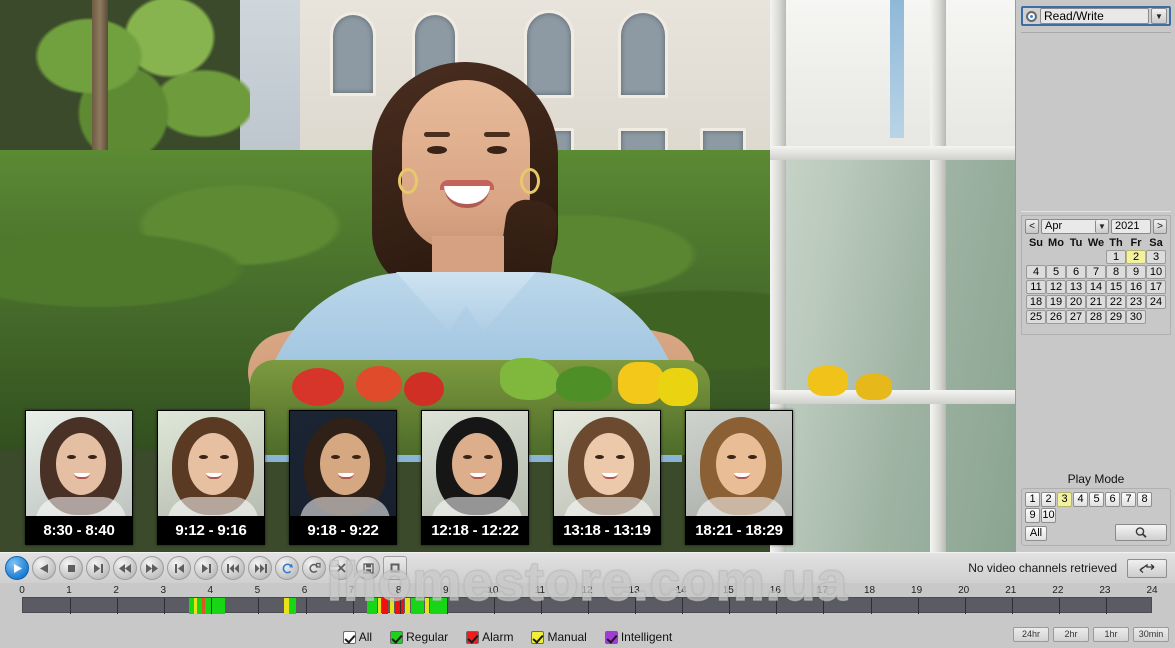 This screenshot has height=648, width=1175. Describe the element at coordinates (179, 568) in the screenshot. I see `previous-frame-button` at that location.